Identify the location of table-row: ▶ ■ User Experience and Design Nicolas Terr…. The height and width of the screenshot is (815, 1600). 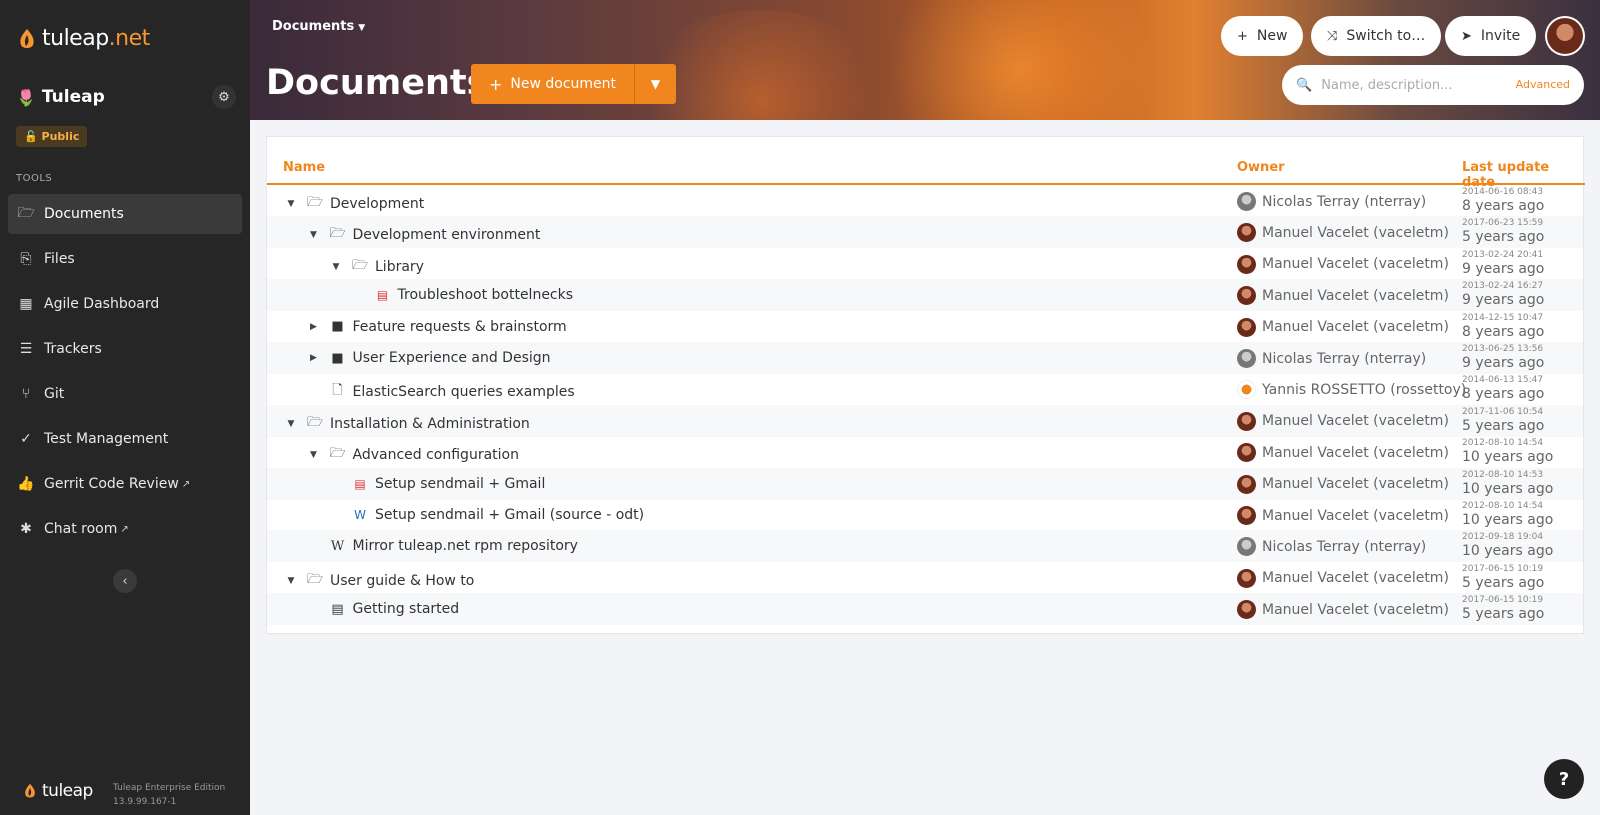
(925, 358).